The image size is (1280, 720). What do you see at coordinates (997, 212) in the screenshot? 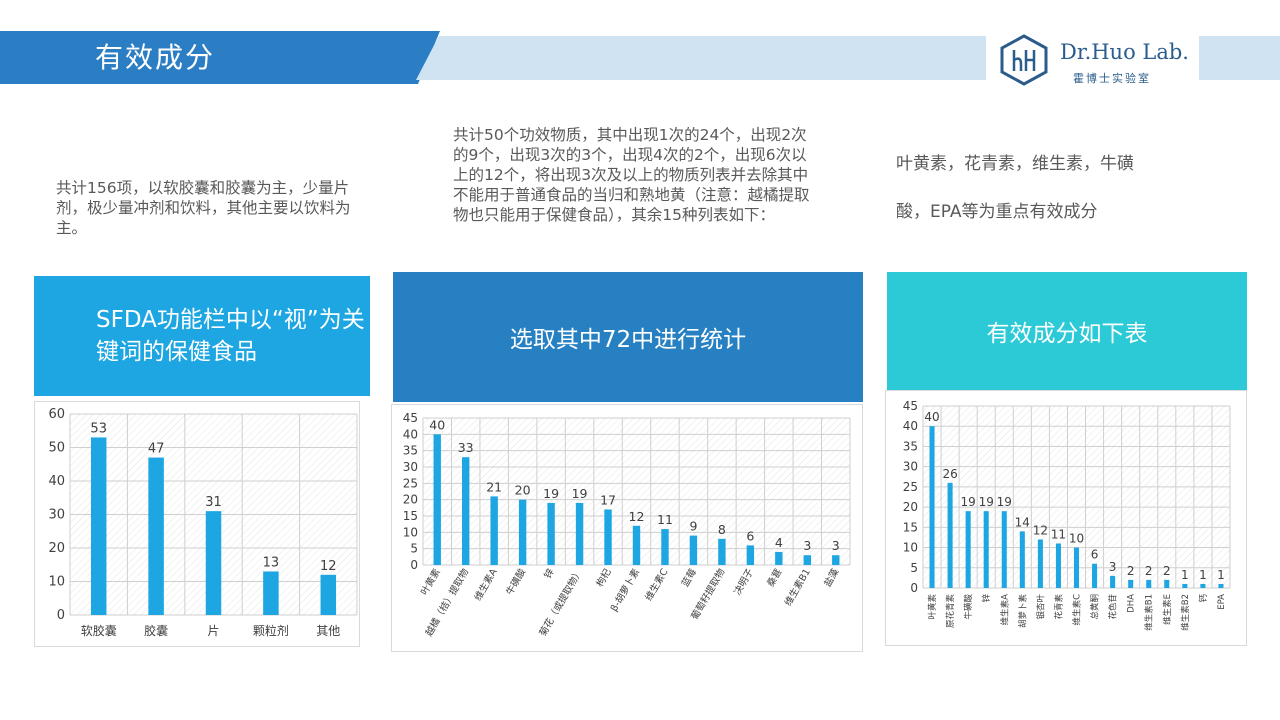
I see `description-right-line2: 酸，EPA等为重点有效成分` at bounding box center [997, 212].